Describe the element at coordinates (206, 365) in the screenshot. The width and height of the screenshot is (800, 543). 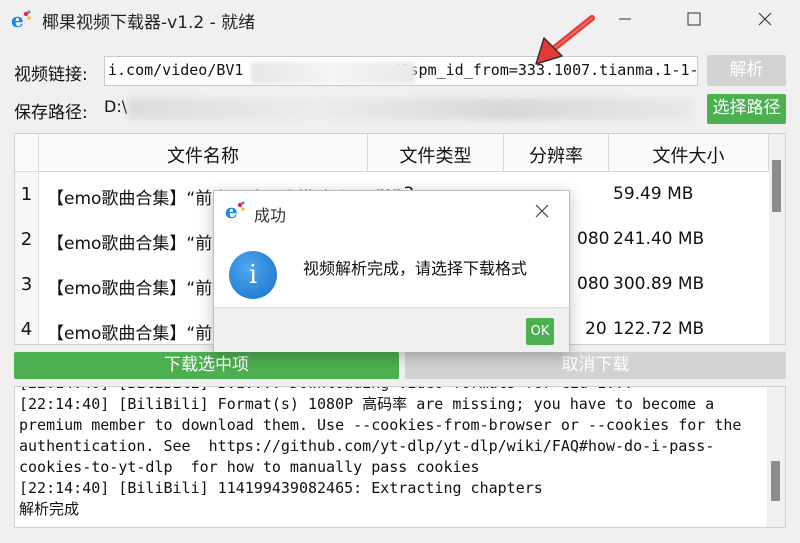
I see `download-selected-button: 下载选中项` at that location.